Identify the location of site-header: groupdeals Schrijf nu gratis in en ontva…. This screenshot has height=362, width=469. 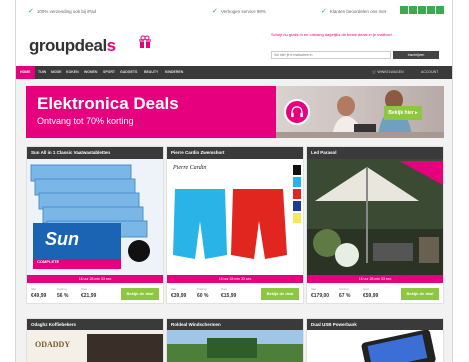
(234, 44).